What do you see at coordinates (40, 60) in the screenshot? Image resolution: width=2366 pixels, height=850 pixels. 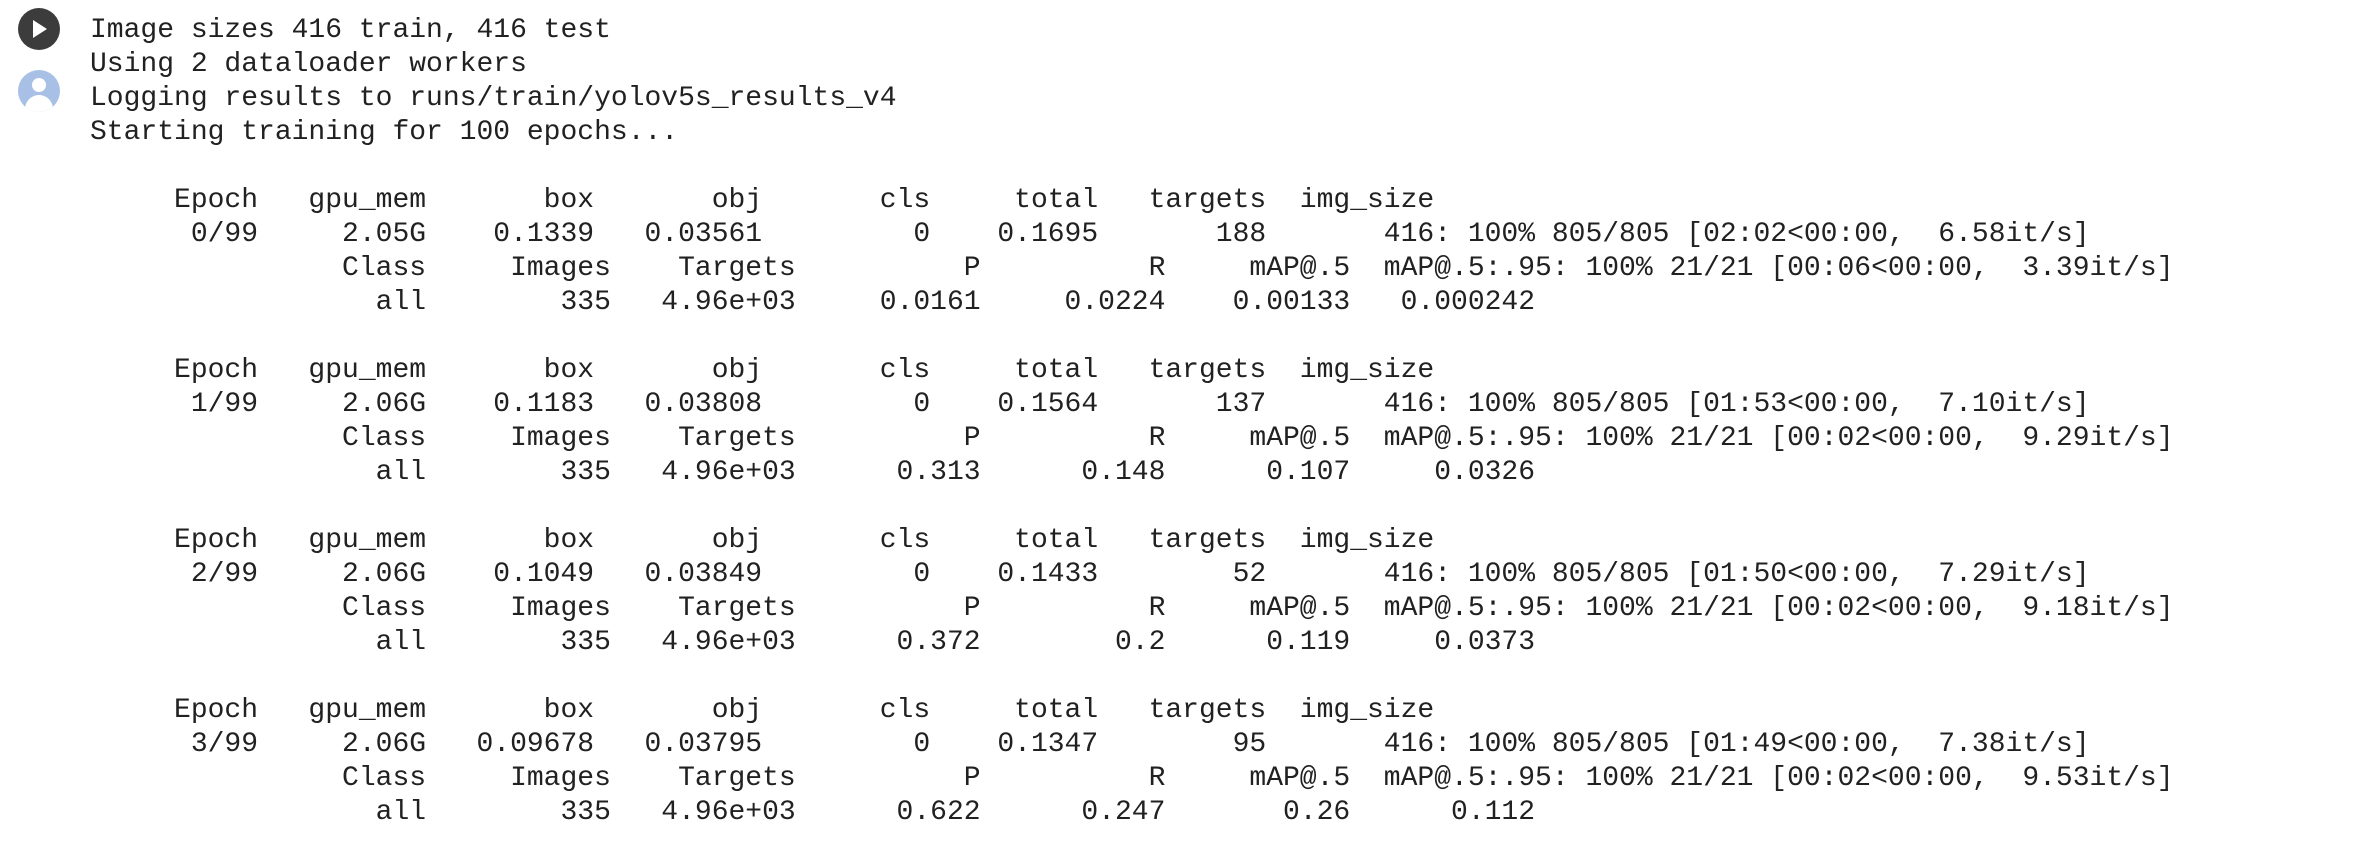 I see `cell-gutter` at bounding box center [40, 60].